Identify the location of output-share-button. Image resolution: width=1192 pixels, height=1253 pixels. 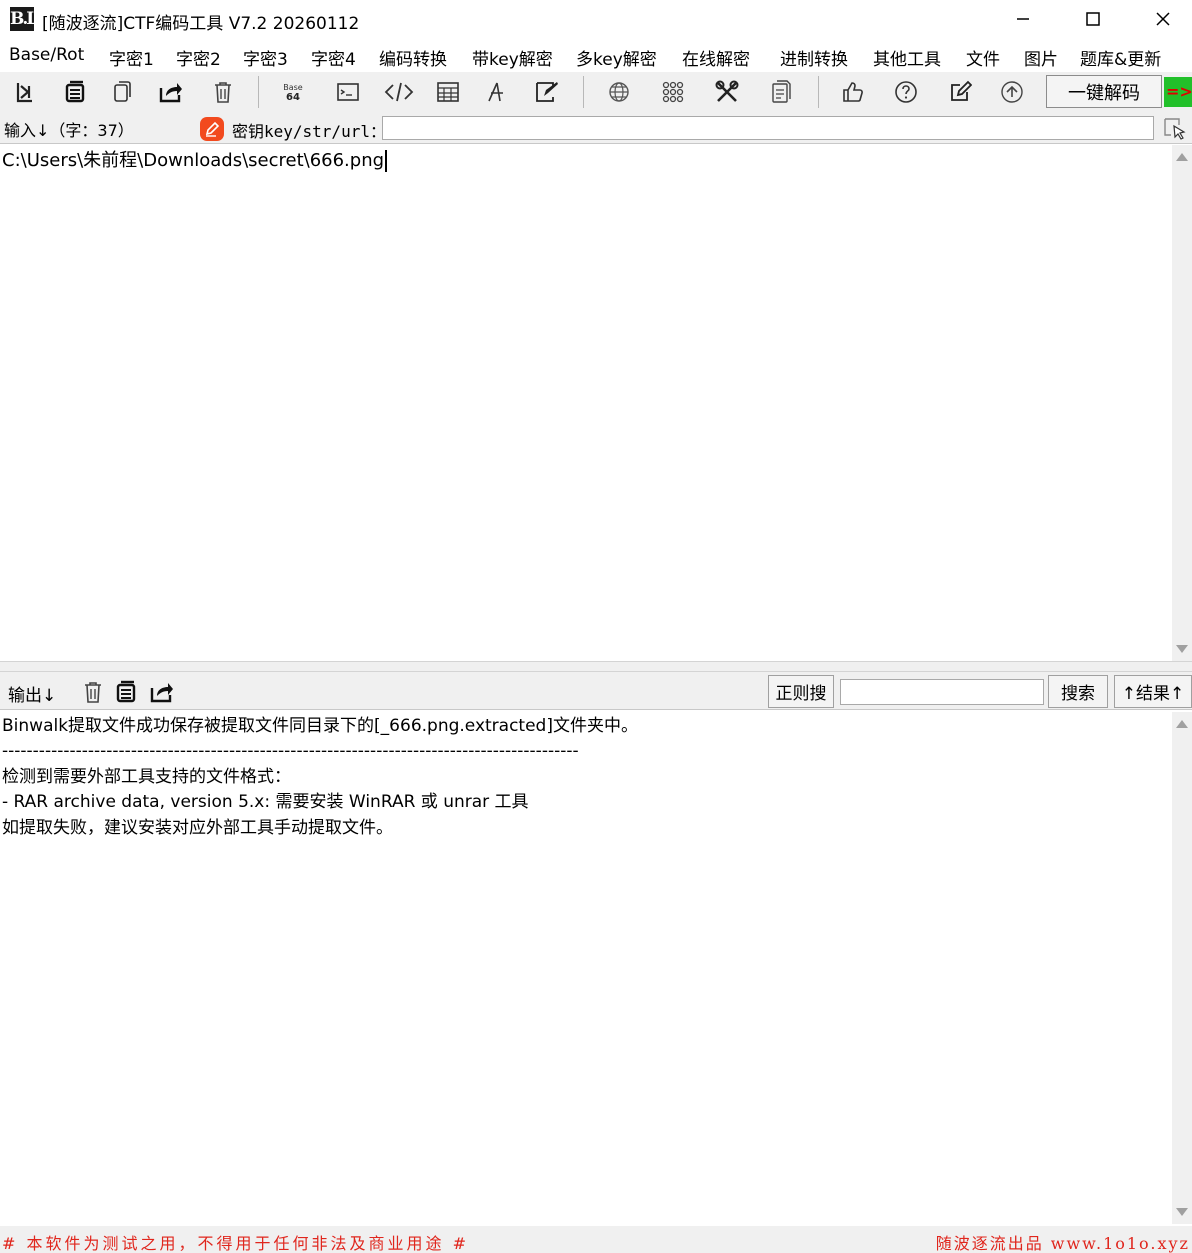
(162, 692).